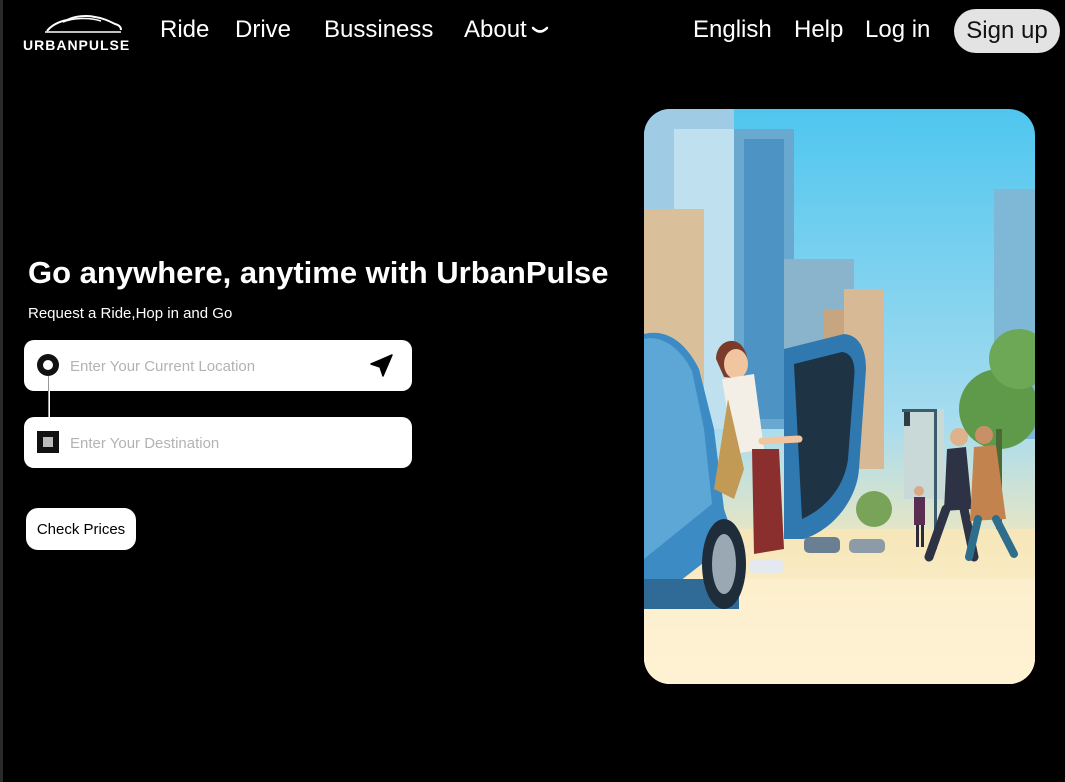 The height and width of the screenshot is (782, 1065). I want to click on brand-logo: URBANPULSE, so click(84, 34).